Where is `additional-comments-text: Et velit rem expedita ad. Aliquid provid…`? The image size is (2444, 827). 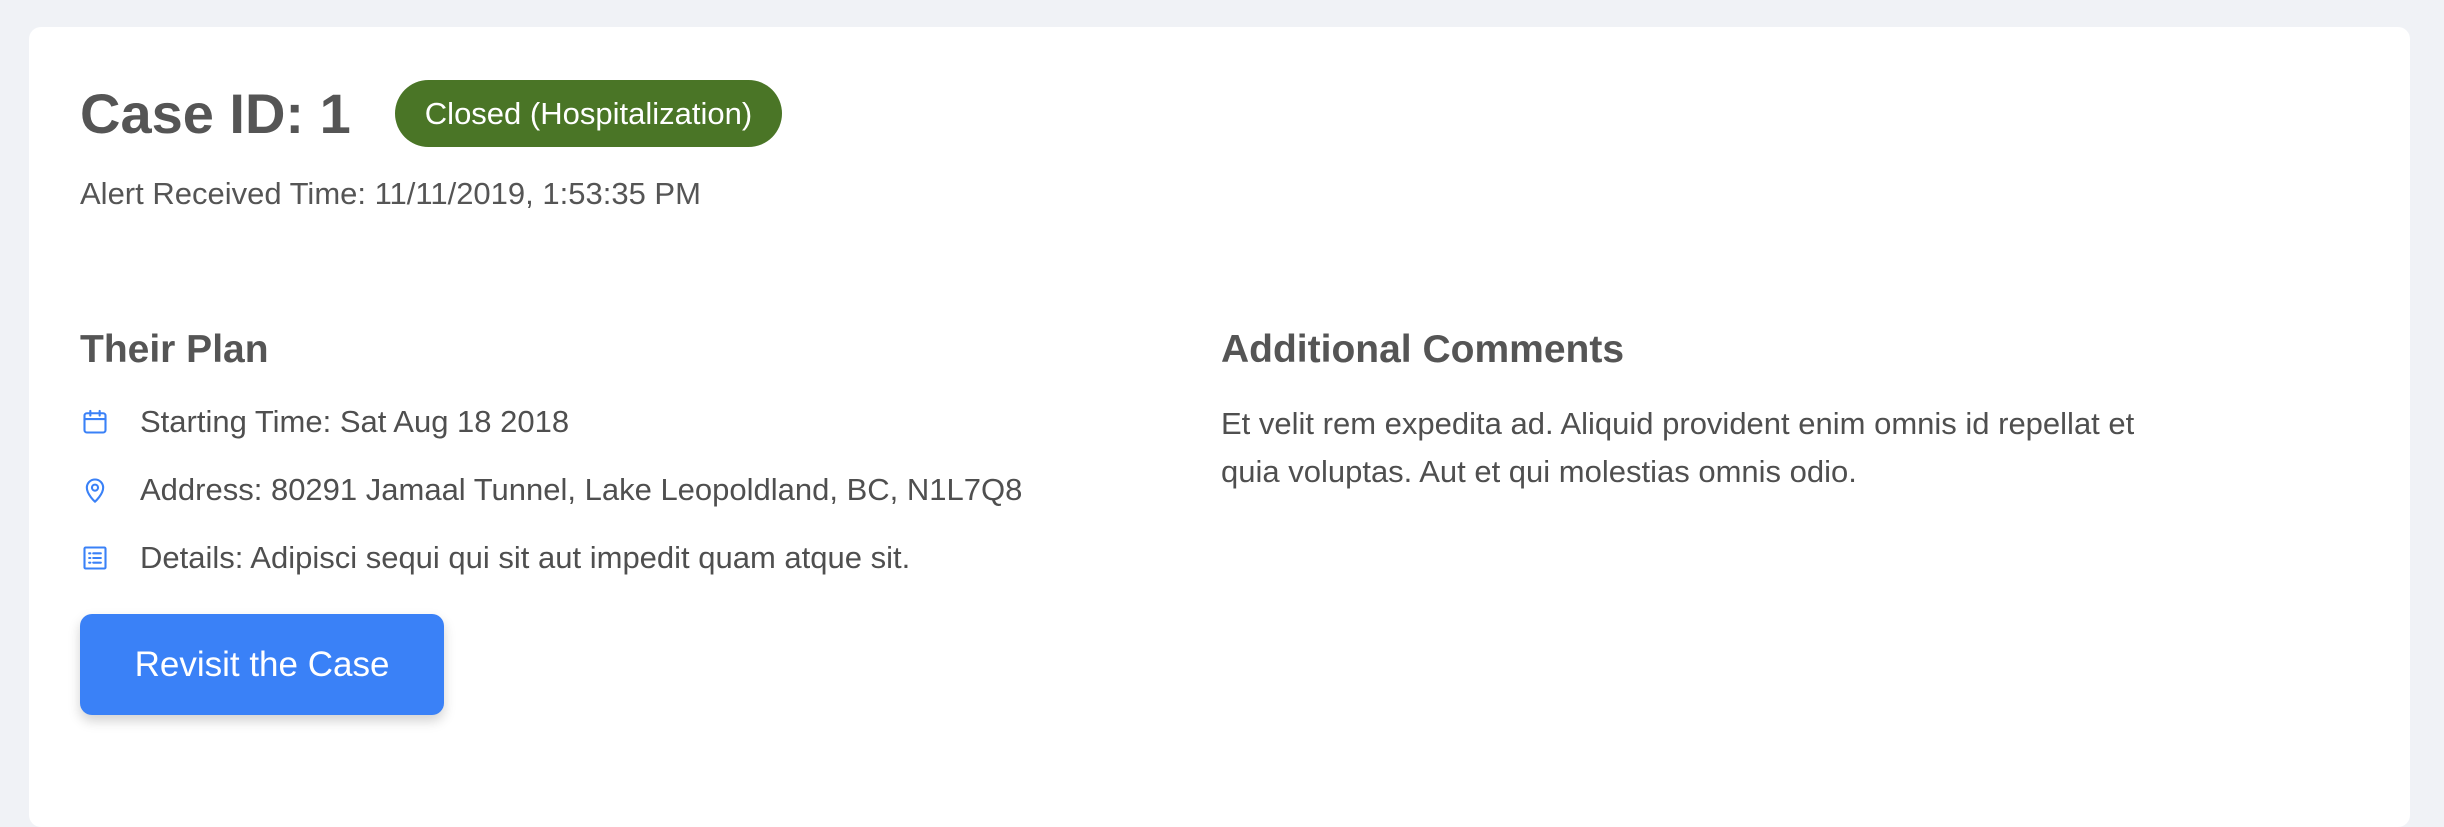 additional-comments-text: Et velit rem expedita ad. Aliquid provid… is located at coordinates (1678, 447).